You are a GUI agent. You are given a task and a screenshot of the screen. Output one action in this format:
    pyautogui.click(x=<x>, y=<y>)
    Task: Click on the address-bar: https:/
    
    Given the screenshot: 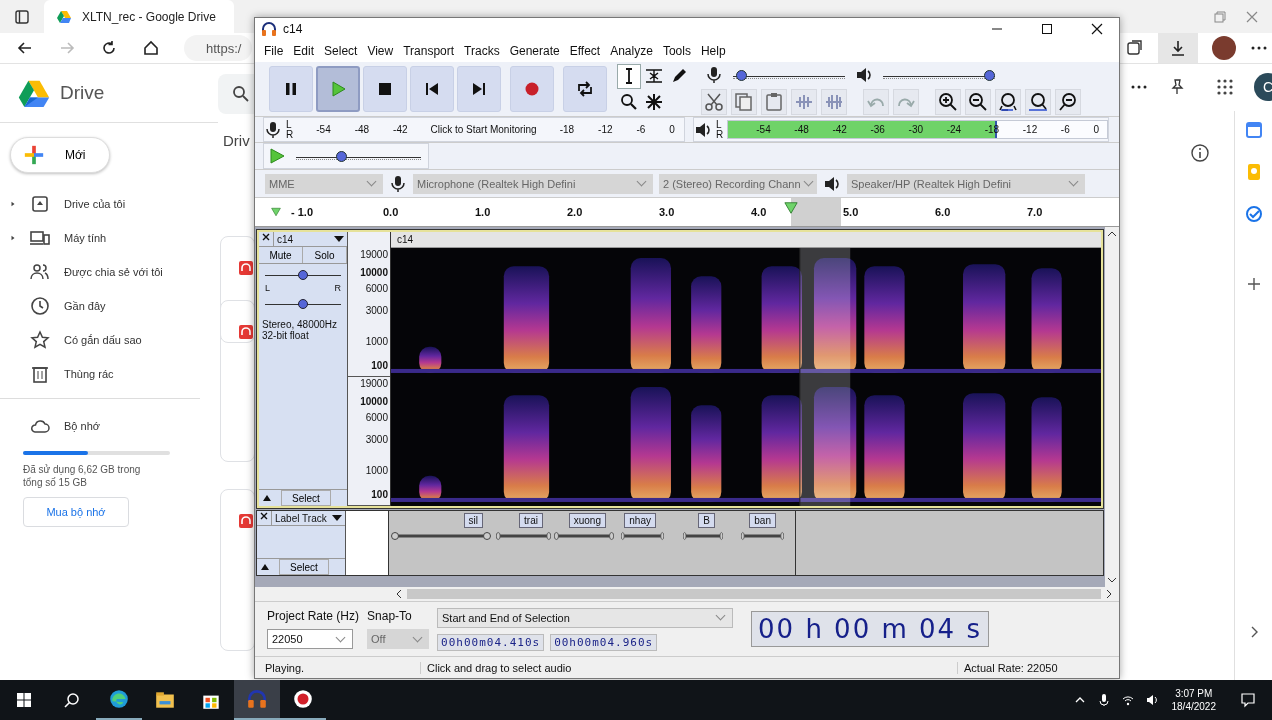 What is the action you would take?
    pyautogui.click(x=218, y=48)
    